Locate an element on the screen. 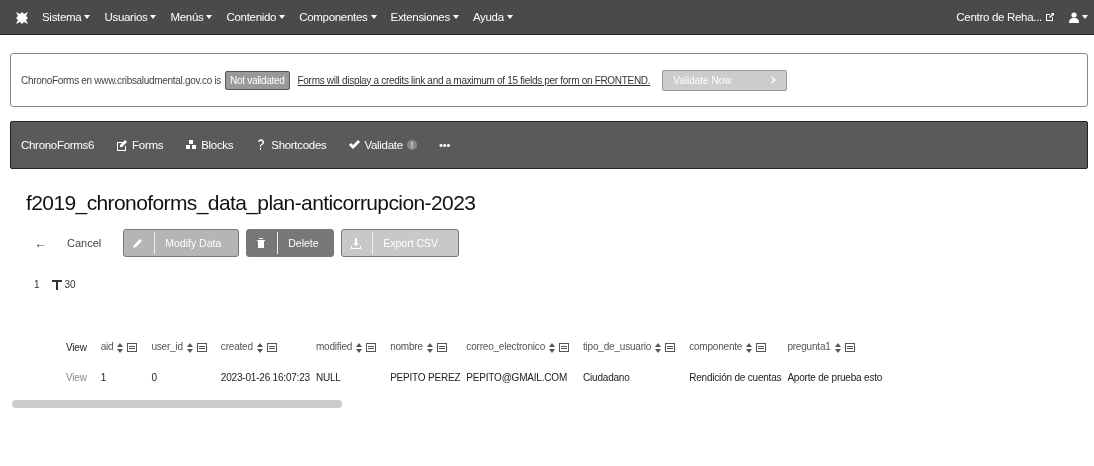 This screenshot has height=466, width=1094. view-link: View is located at coordinates (83, 377).